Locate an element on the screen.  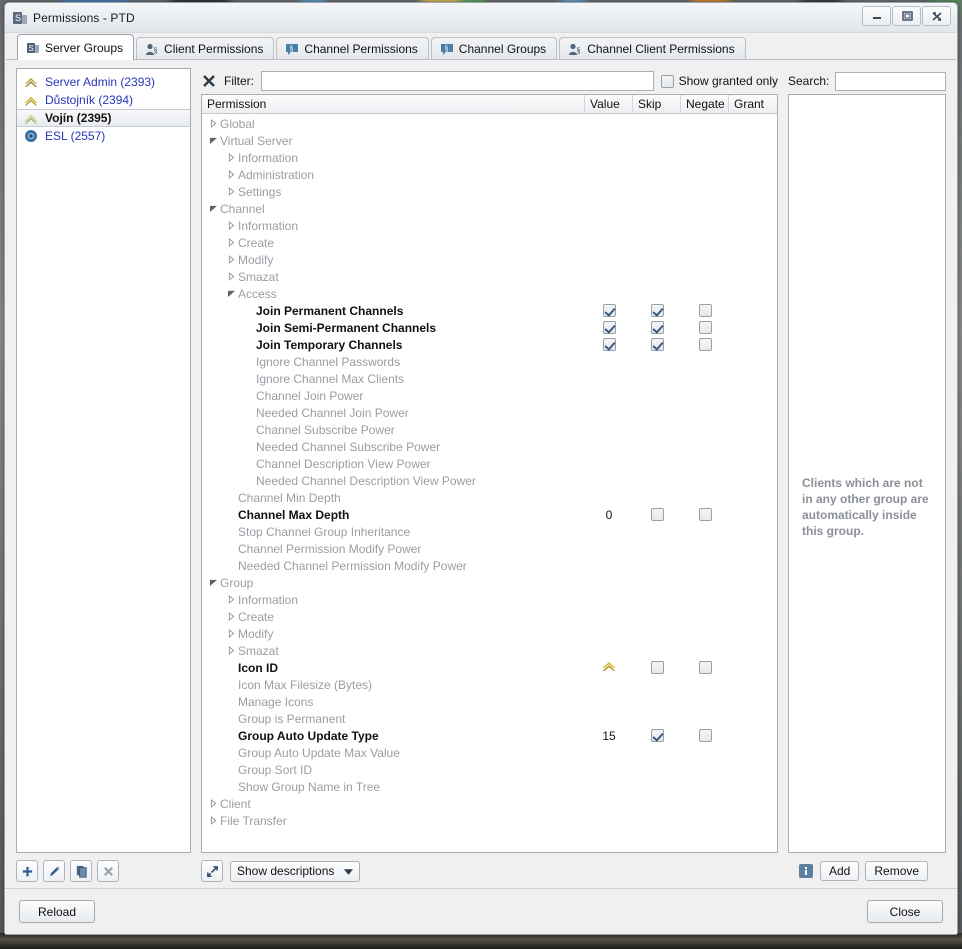
permission-row: Administration is located at coordinates (489, 174).